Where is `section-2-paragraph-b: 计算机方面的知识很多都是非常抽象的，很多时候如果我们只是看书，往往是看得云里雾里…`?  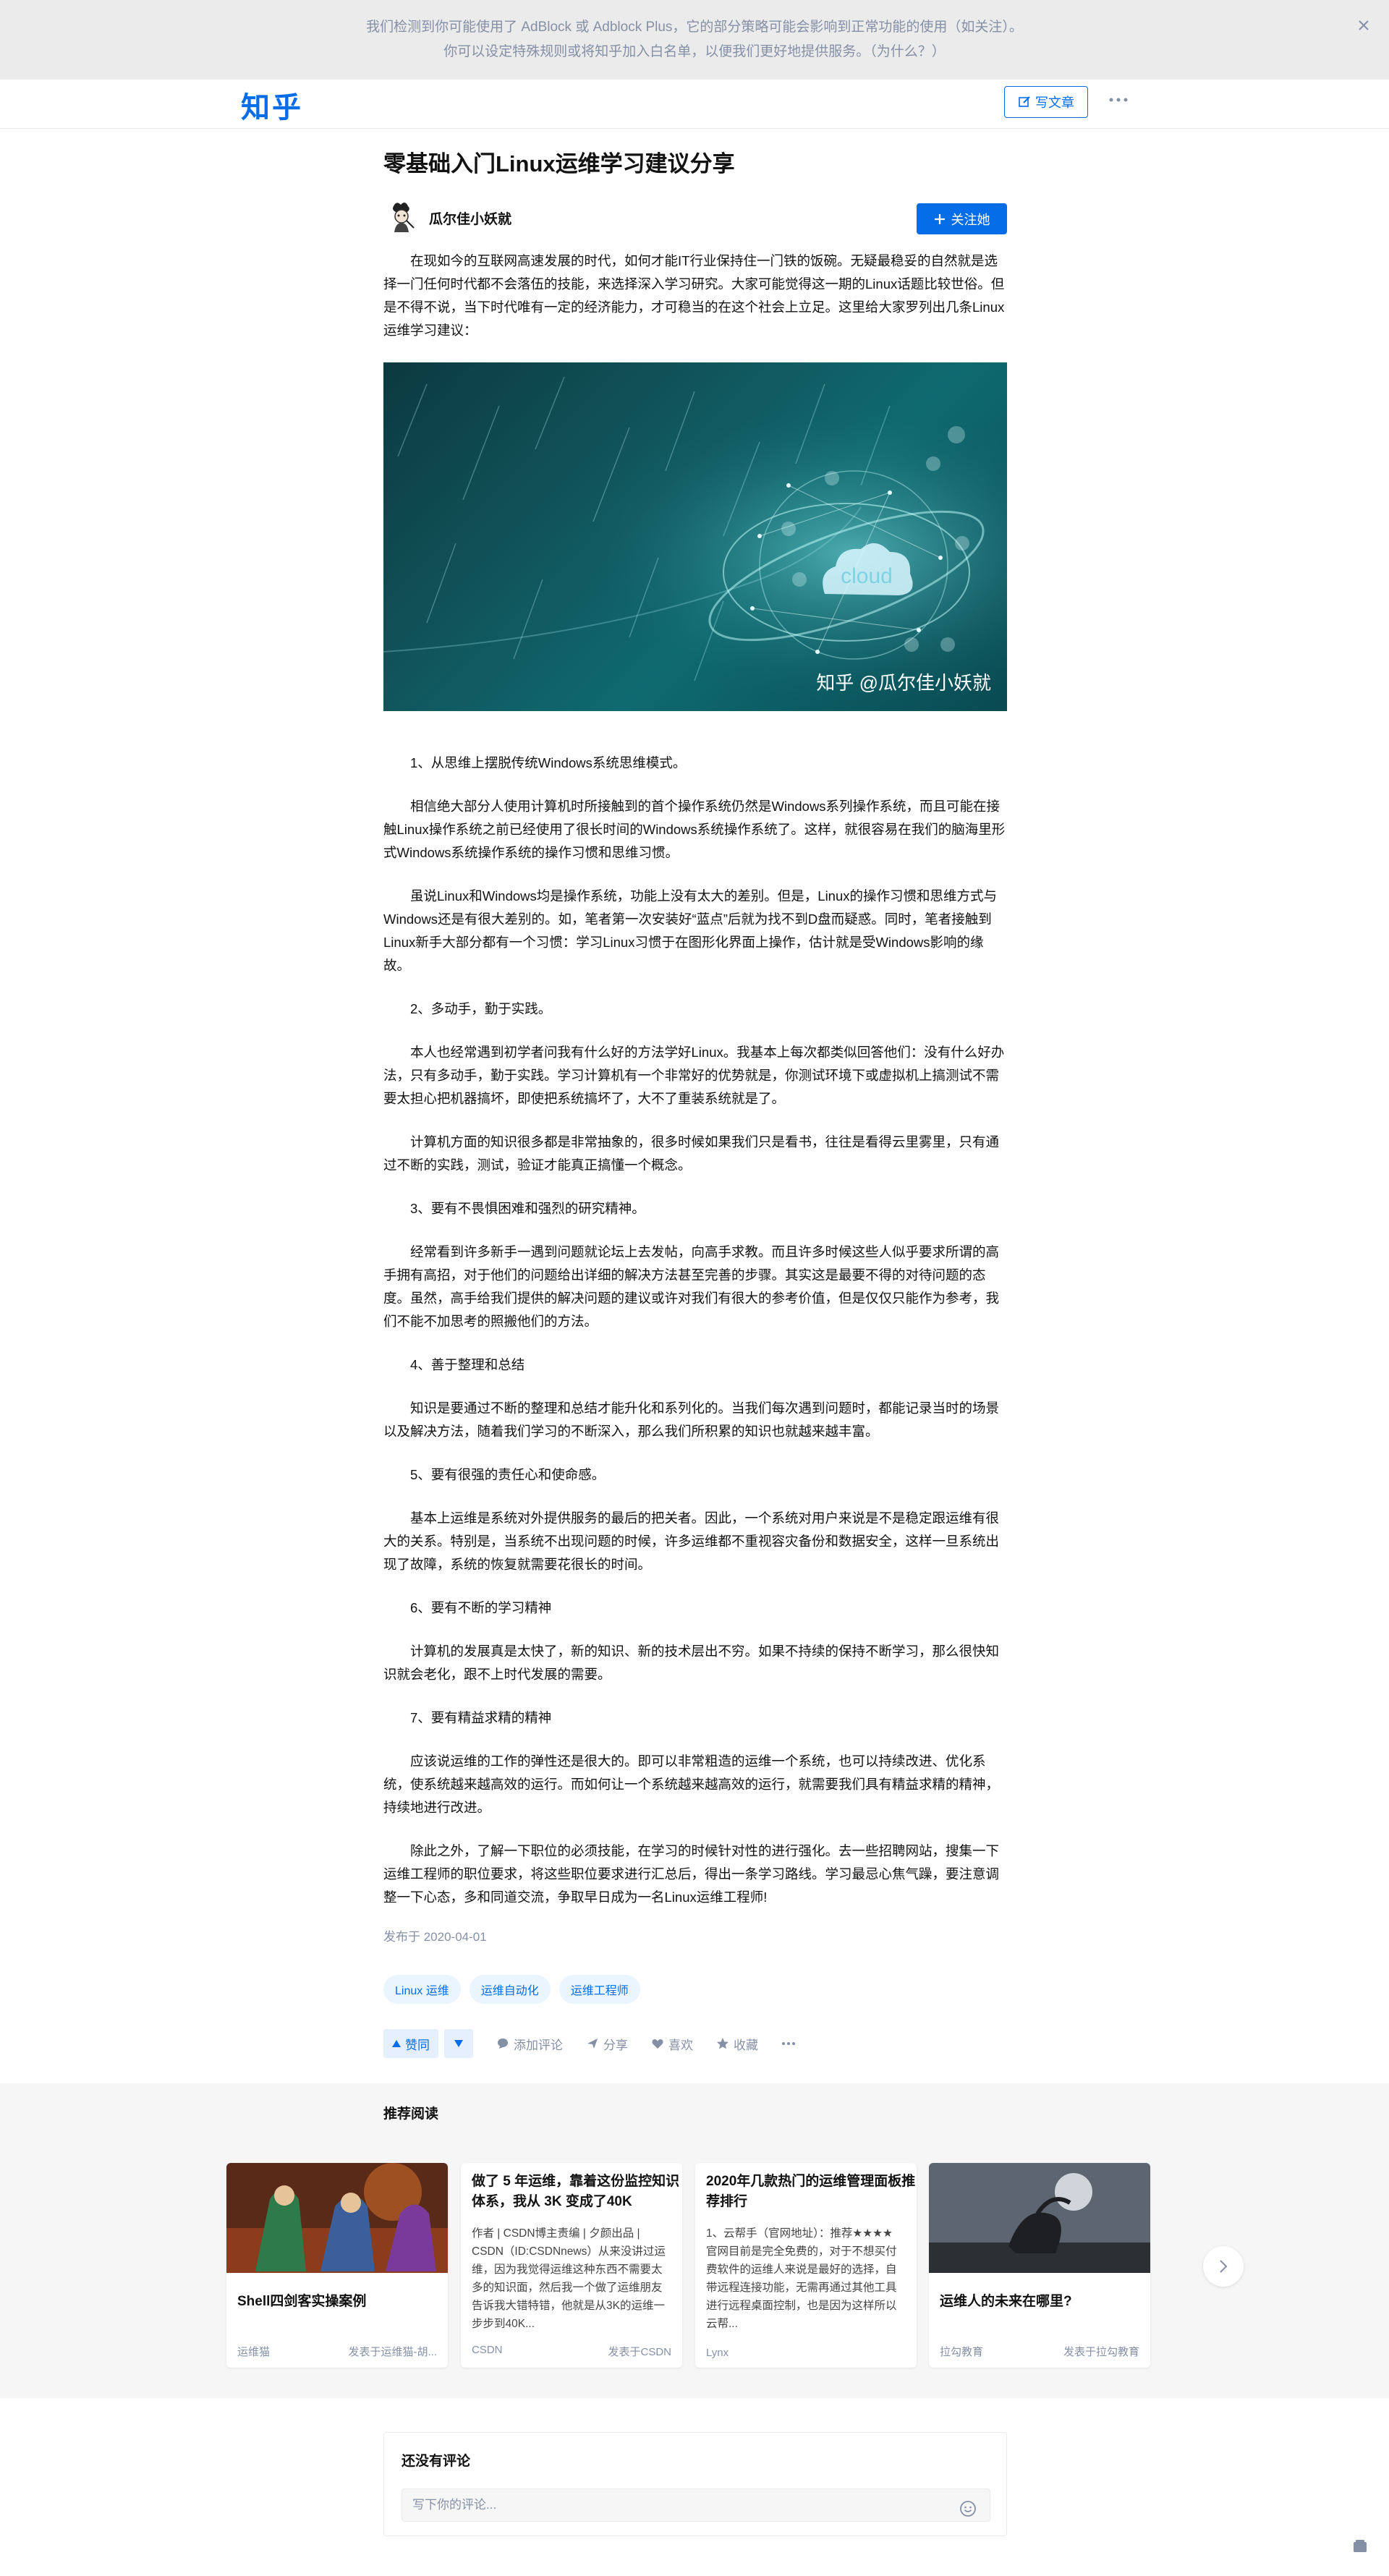
section-2-paragraph-b: 计算机方面的知识很多都是非常抽象的，很多时候如果我们只是看书，往往是看得云里雾里… is located at coordinates (691, 1153).